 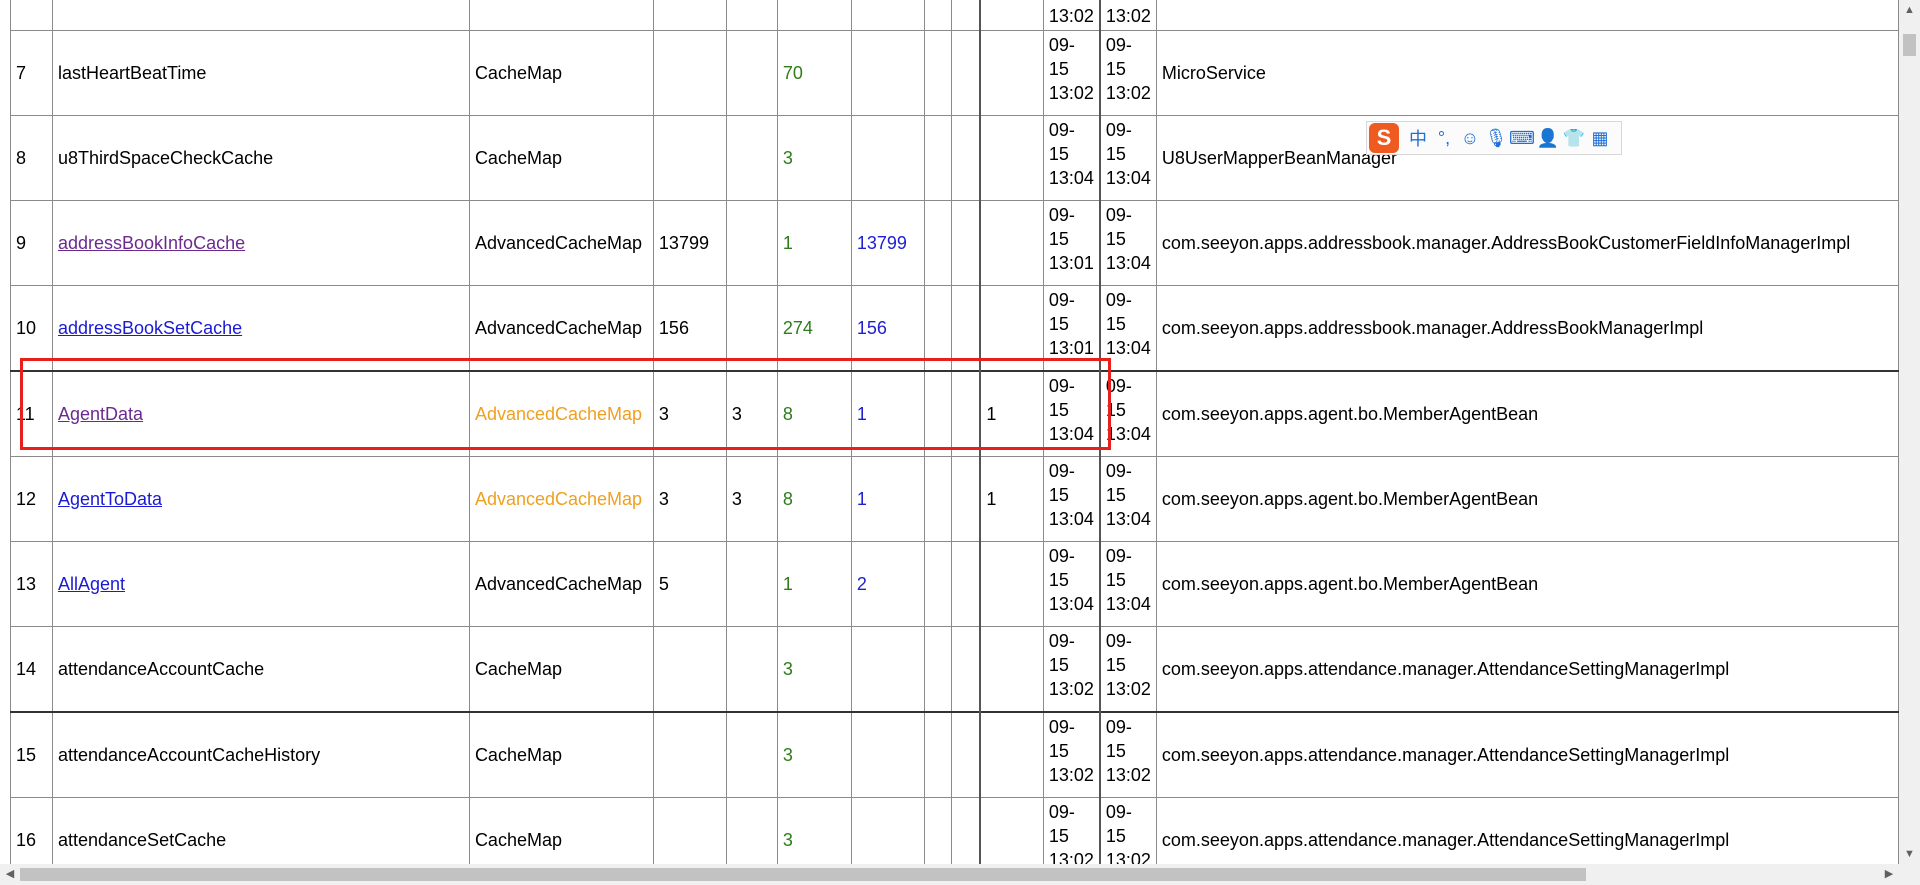 I want to click on row-index: 8, so click(x=31, y=158).